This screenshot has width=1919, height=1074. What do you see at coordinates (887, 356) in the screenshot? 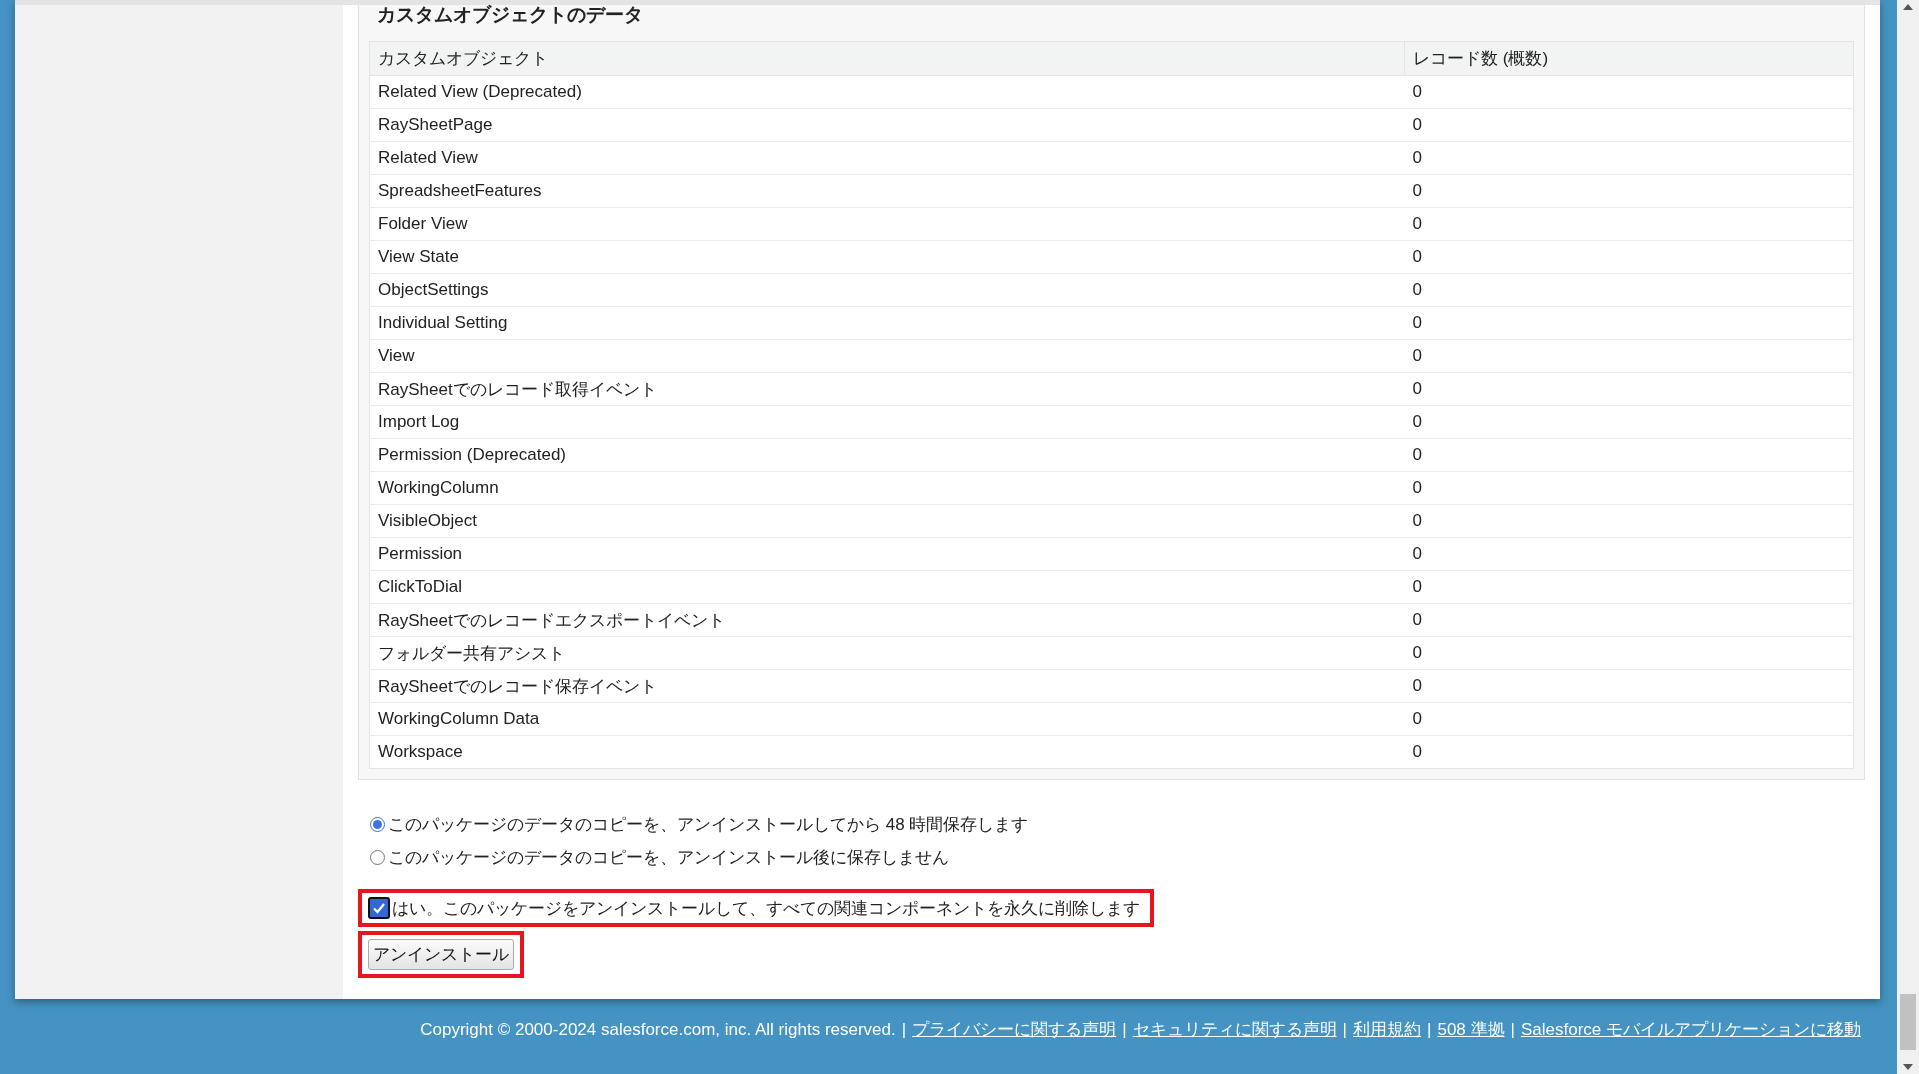
I see `object-name-cell: View` at bounding box center [887, 356].